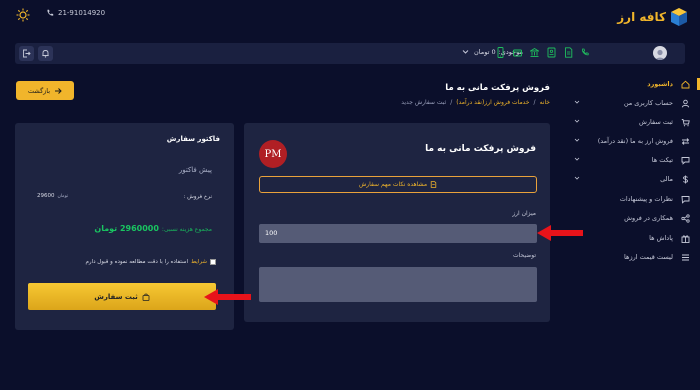  Describe the element at coordinates (685, 103) in the screenshot. I see `user-icon` at that location.